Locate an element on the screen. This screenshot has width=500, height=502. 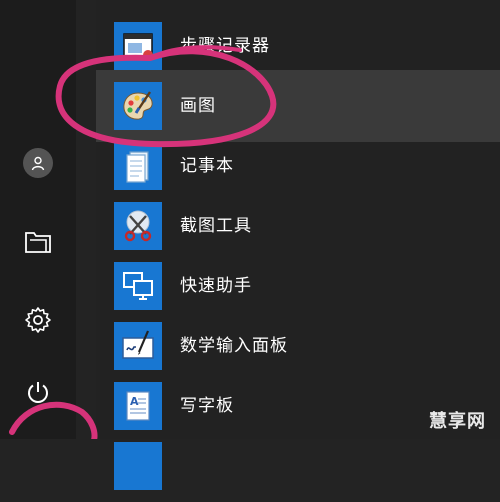
power-button is located at coordinates (38, 392).